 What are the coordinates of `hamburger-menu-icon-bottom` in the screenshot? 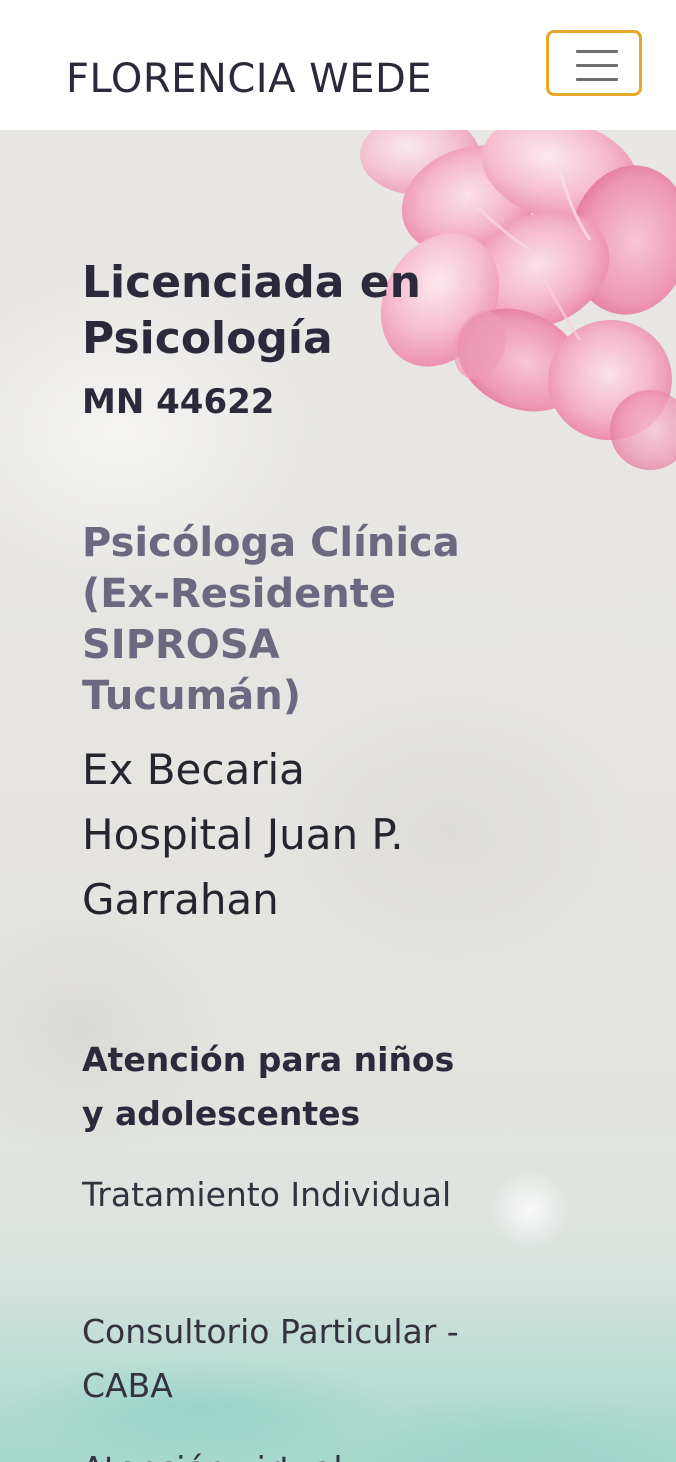 It's located at (597, 79).